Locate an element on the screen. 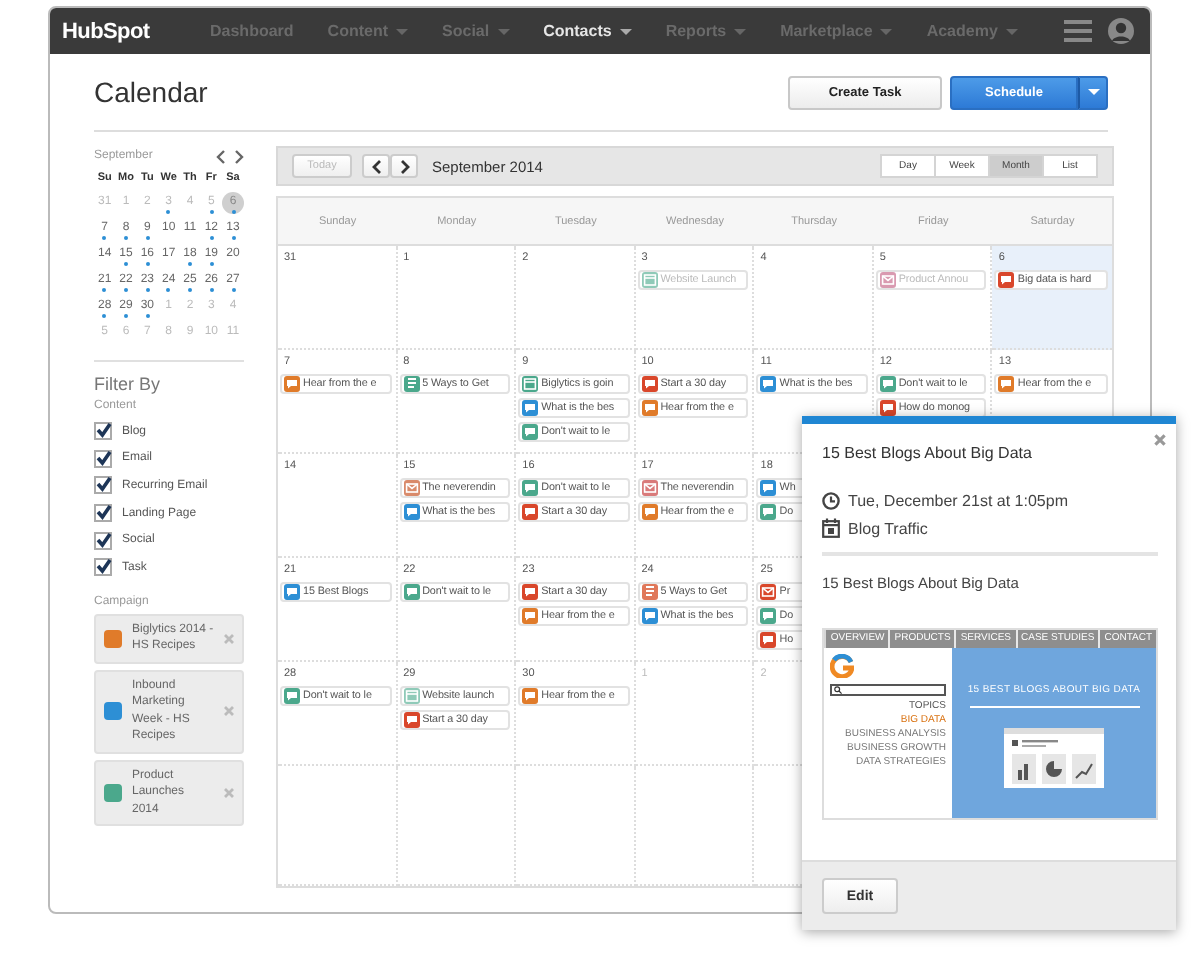 The height and width of the screenshot is (968, 1200). event-campaign: Blog Traffic is located at coordinates (888, 528).